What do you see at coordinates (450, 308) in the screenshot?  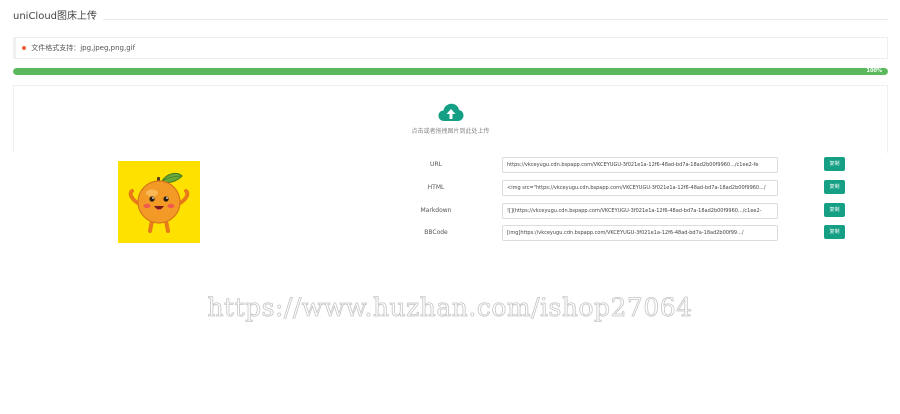 I see `watermark-text: https://www.huzhan.com/ishop27064` at bounding box center [450, 308].